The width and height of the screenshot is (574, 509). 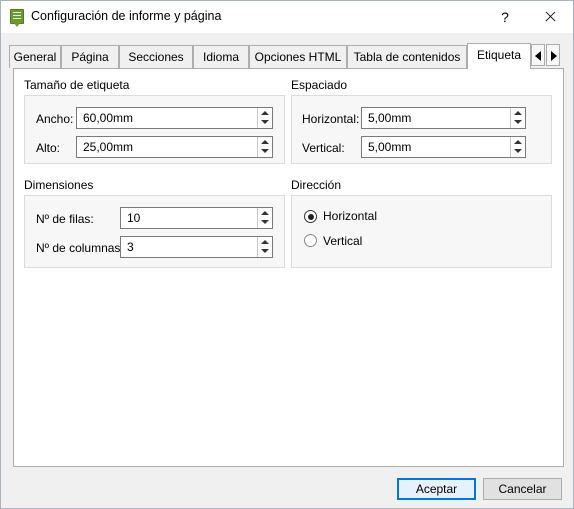 What do you see at coordinates (133, 218) in the screenshot?
I see `rows-value: 10` at bounding box center [133, 218].